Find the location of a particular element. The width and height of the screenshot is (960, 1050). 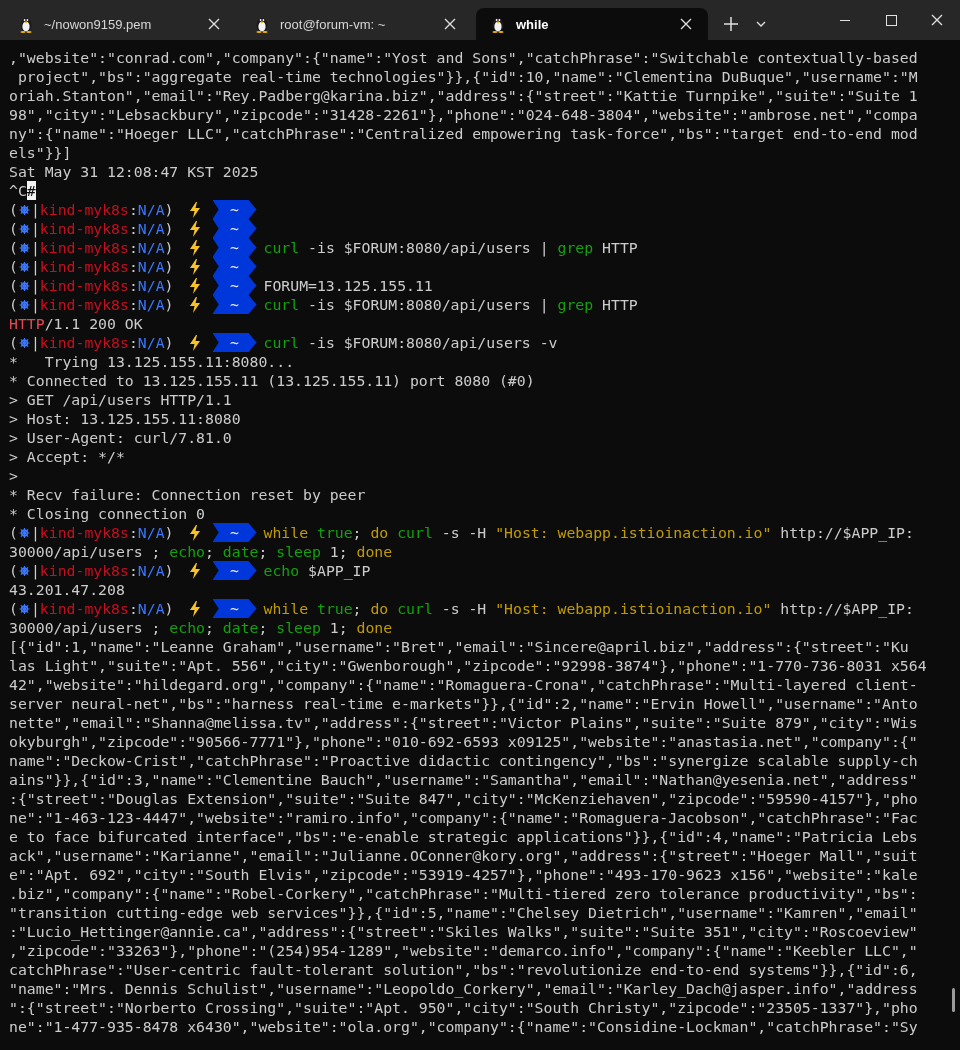

output-line: [{"id":1,"name":"Leanne Graham","username":"Bret","email":"Sincere@april.biz","address":{"street":"Ku is located at coordinates (459, 646).